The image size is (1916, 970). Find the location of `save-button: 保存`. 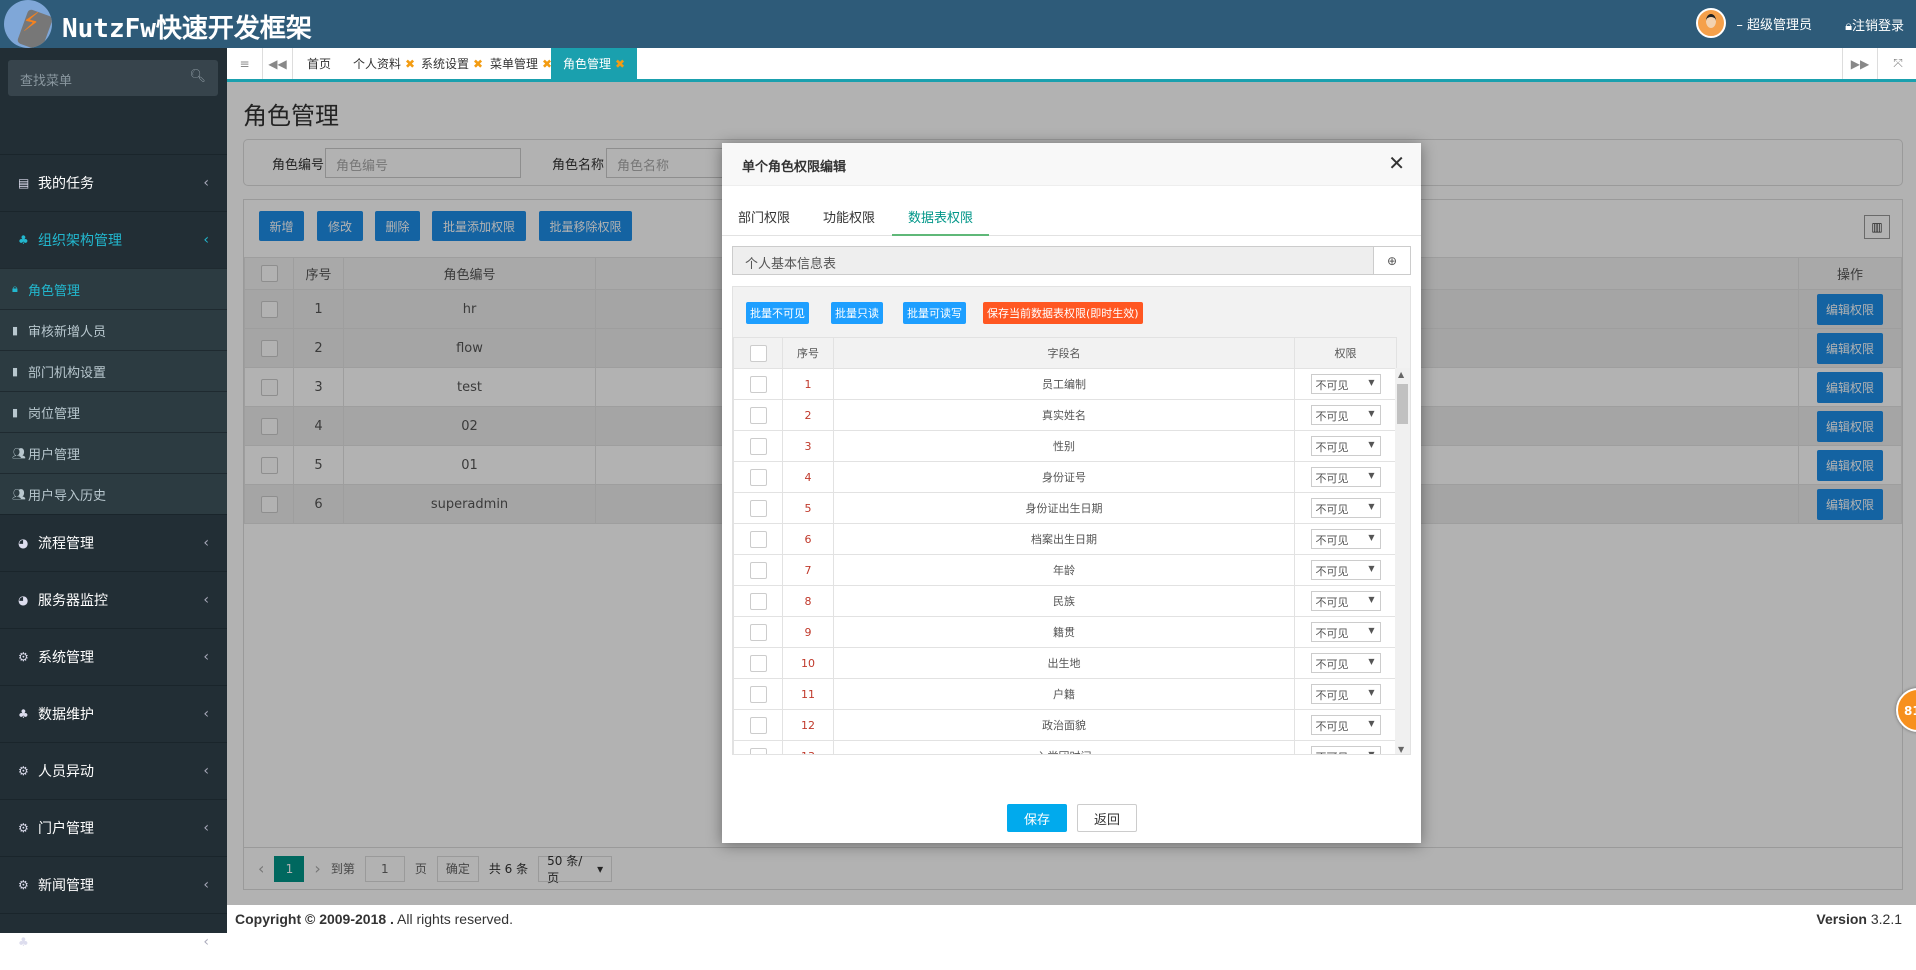

save-button: 保存 is located at coordinates (1037, 818).